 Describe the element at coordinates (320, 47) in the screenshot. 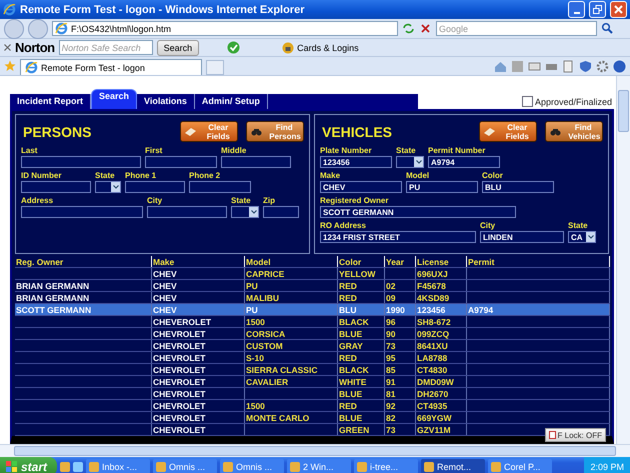

I see `cards-logins-button: Cards & Logins` at that location.